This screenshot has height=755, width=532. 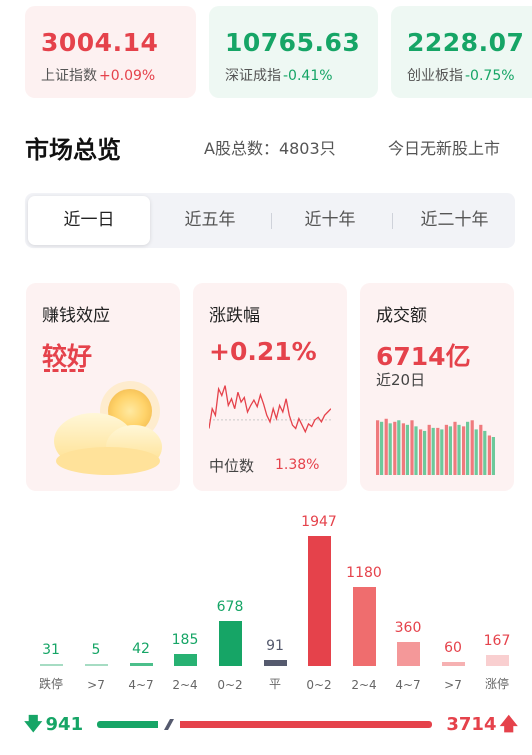 I want to click on index-card-cy: 2228.07 创业板指 -0.75%, so click(x=461, y=52).